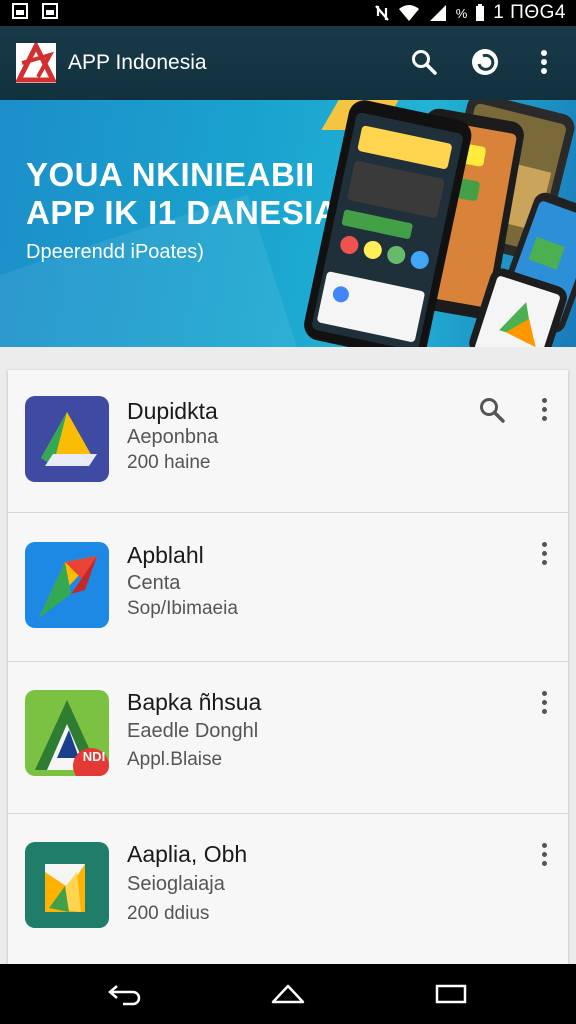 The image size is (576, 1024). What do you see at coordinates (288, 13) in the screenshot?
I see `status-bar: % 1 ΠΘG4` at bounding box center [288, 13].